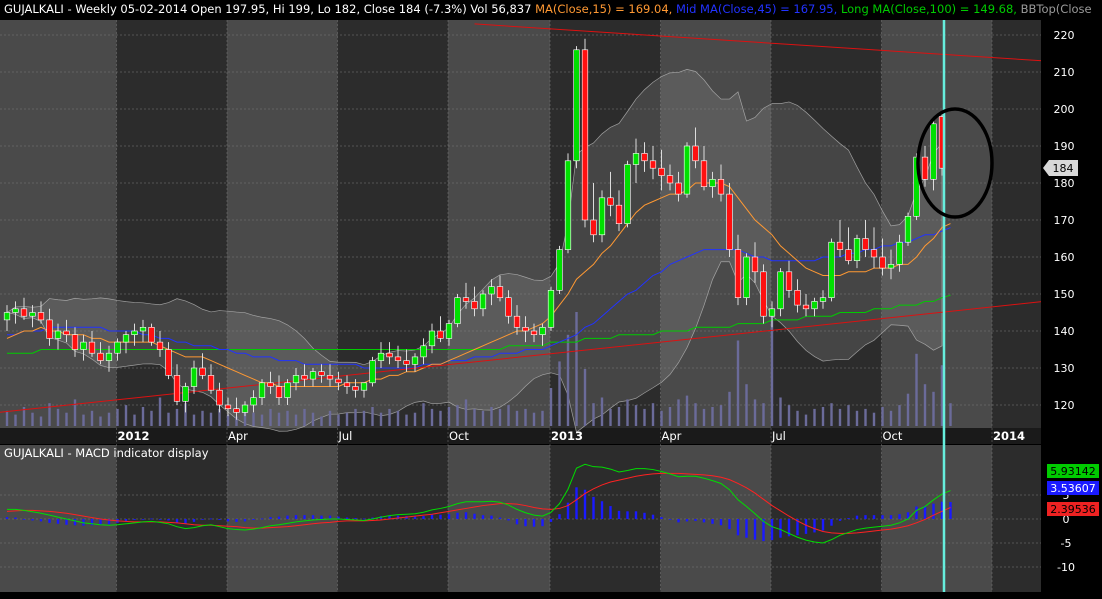 The width and height of the screenshot is (1102, 599). I want to click on histogram-value-label: 3.53607, so click(1073, 488).